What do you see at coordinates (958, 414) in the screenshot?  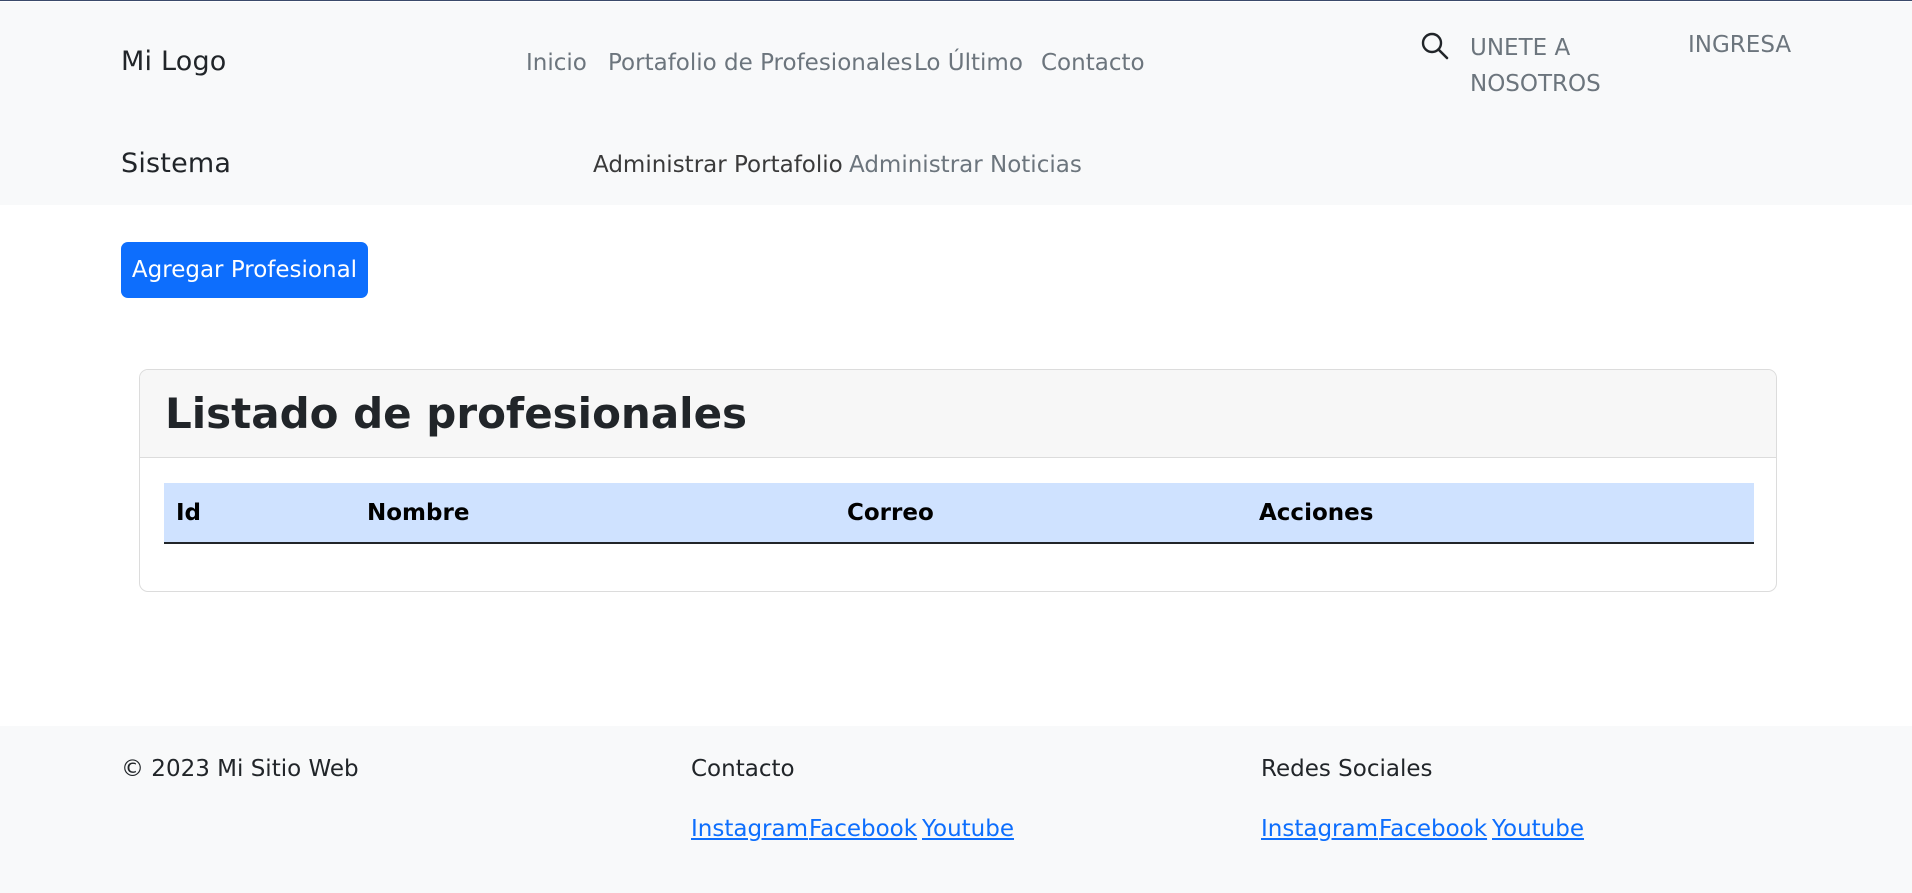 I see `card-header: Listado de profesionales` at bounding box center [958, 414].